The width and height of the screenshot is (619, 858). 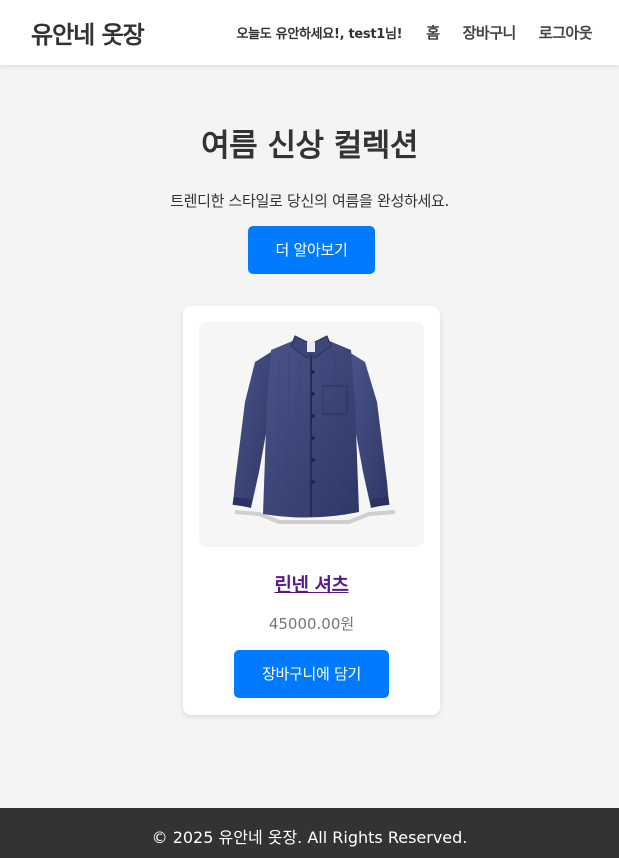 What do you see at coordinates (311, 250) in the screenshot?
I see `learn-more-button: 더 알아보기` at bounding box center [311, 250].